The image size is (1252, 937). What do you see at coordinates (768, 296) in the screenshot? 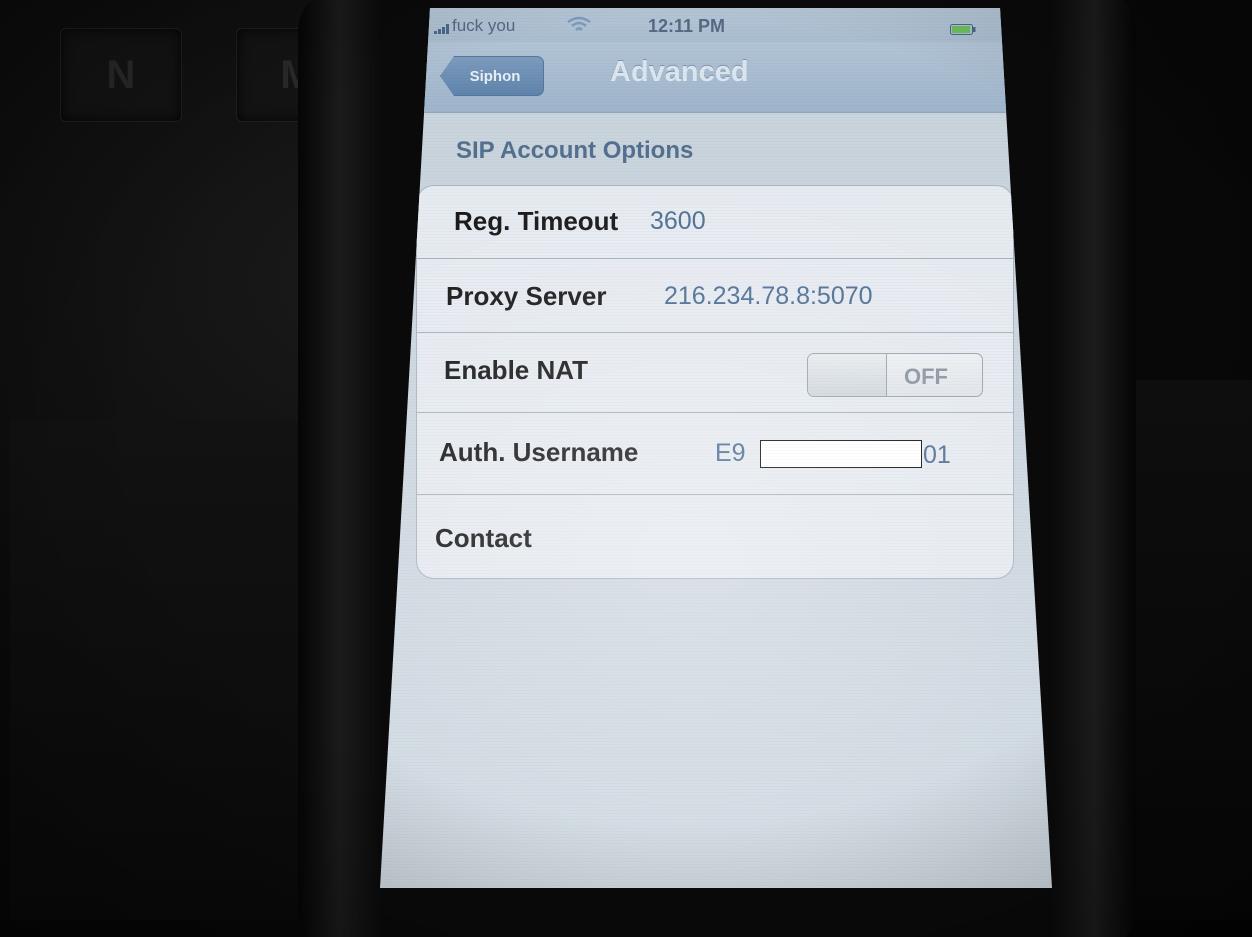
I see `proxy-server-field: 216.234.78.8:5070` at bounding box center [768, 296].